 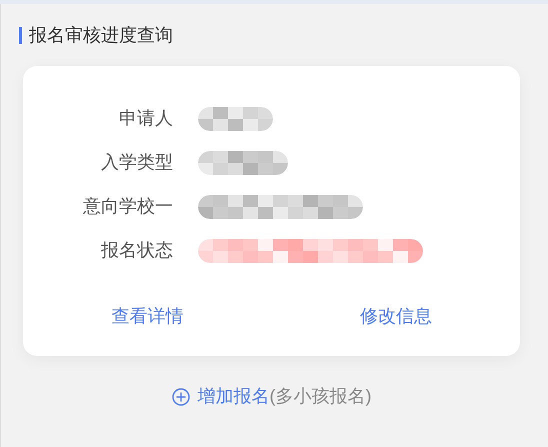 I want to click on field-label: 报名状态, so click(x=136, y=250).